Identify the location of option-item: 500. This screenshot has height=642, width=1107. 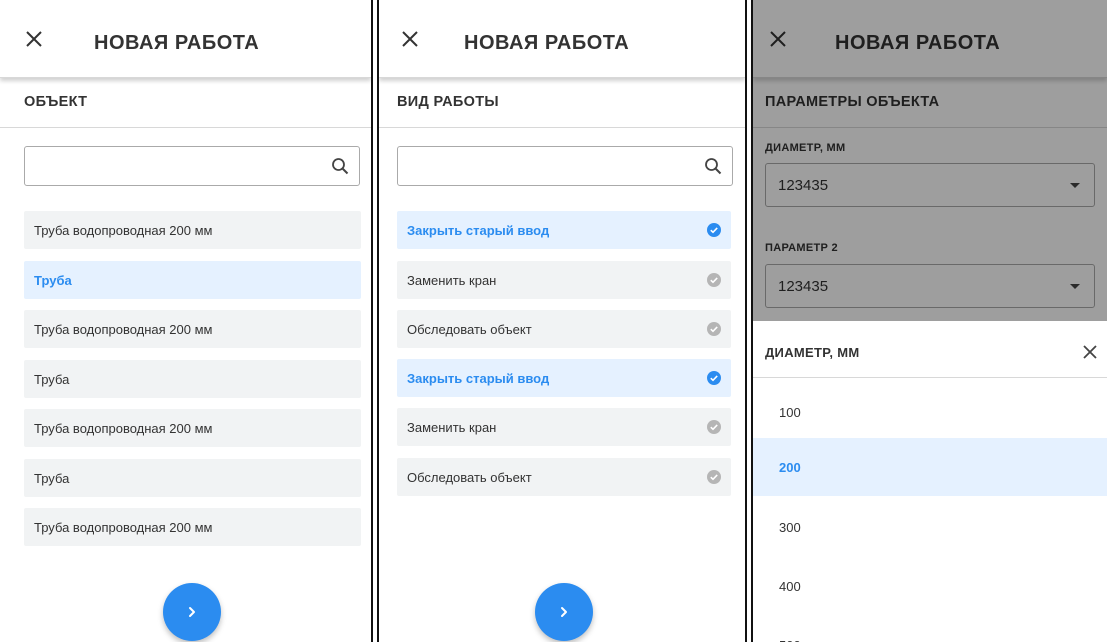
(930, 629).